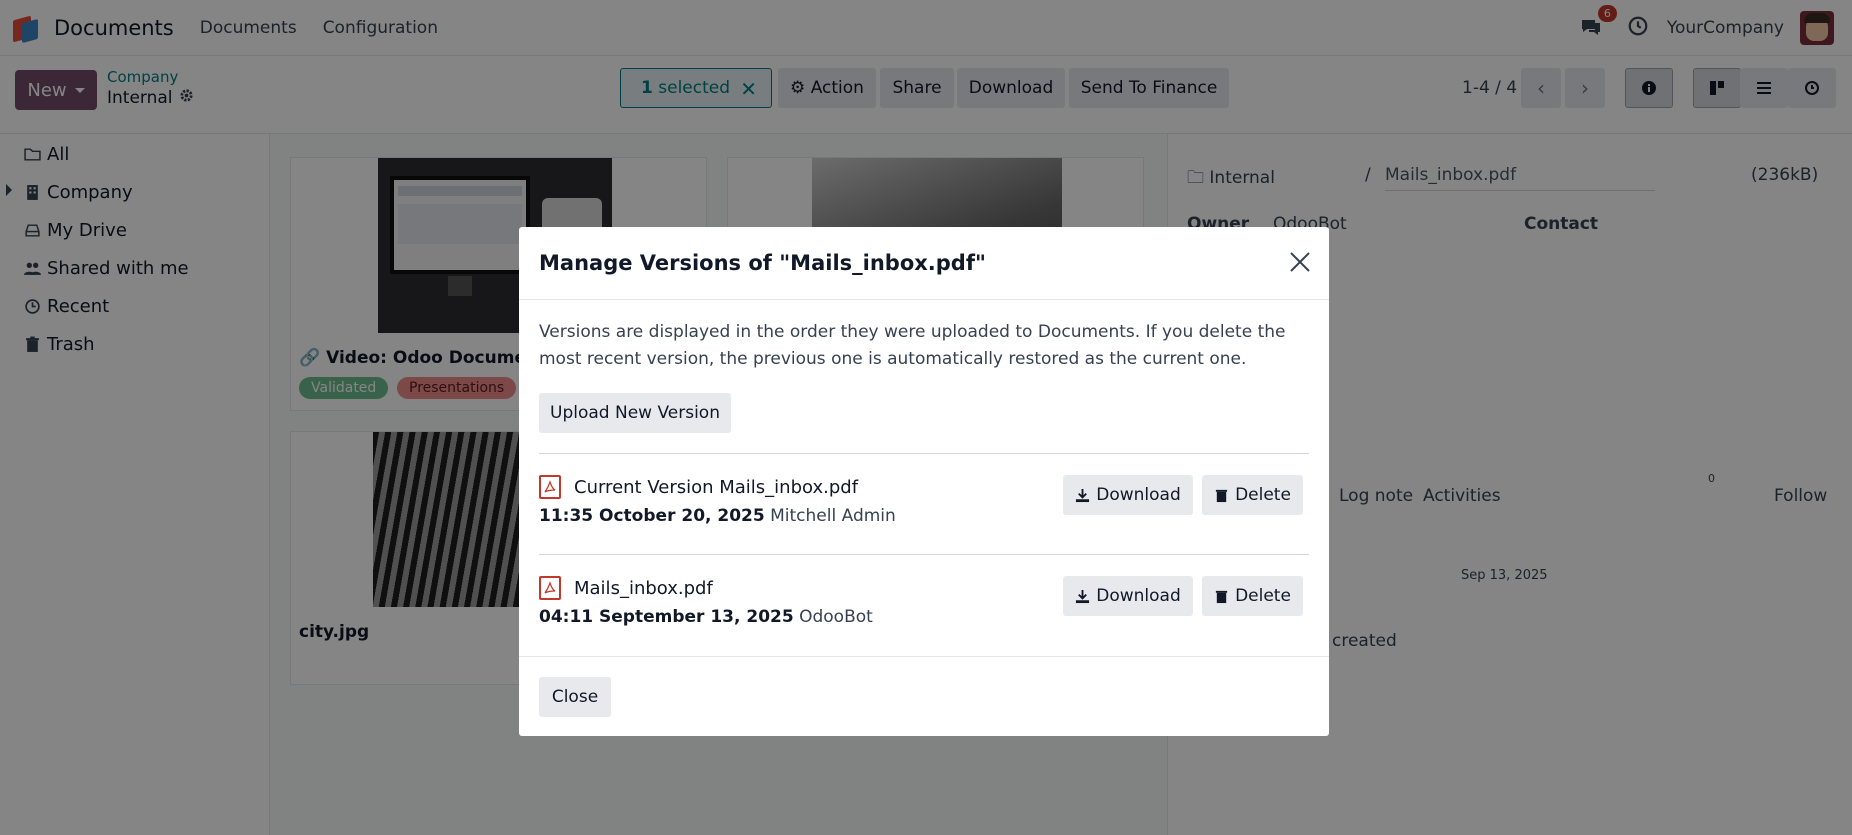 This screenshot has width=1852, height=835. What do you see at coordinates (836, 617) in the screenshot?
I see `version-author: OdooBot` at bounding box center [836, 617].